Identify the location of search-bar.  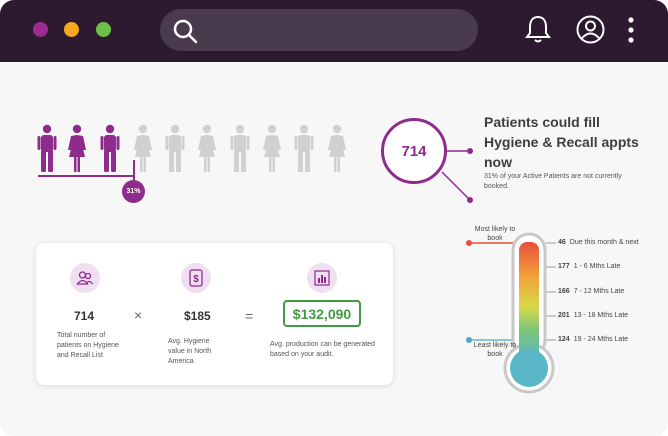
(319, 30).